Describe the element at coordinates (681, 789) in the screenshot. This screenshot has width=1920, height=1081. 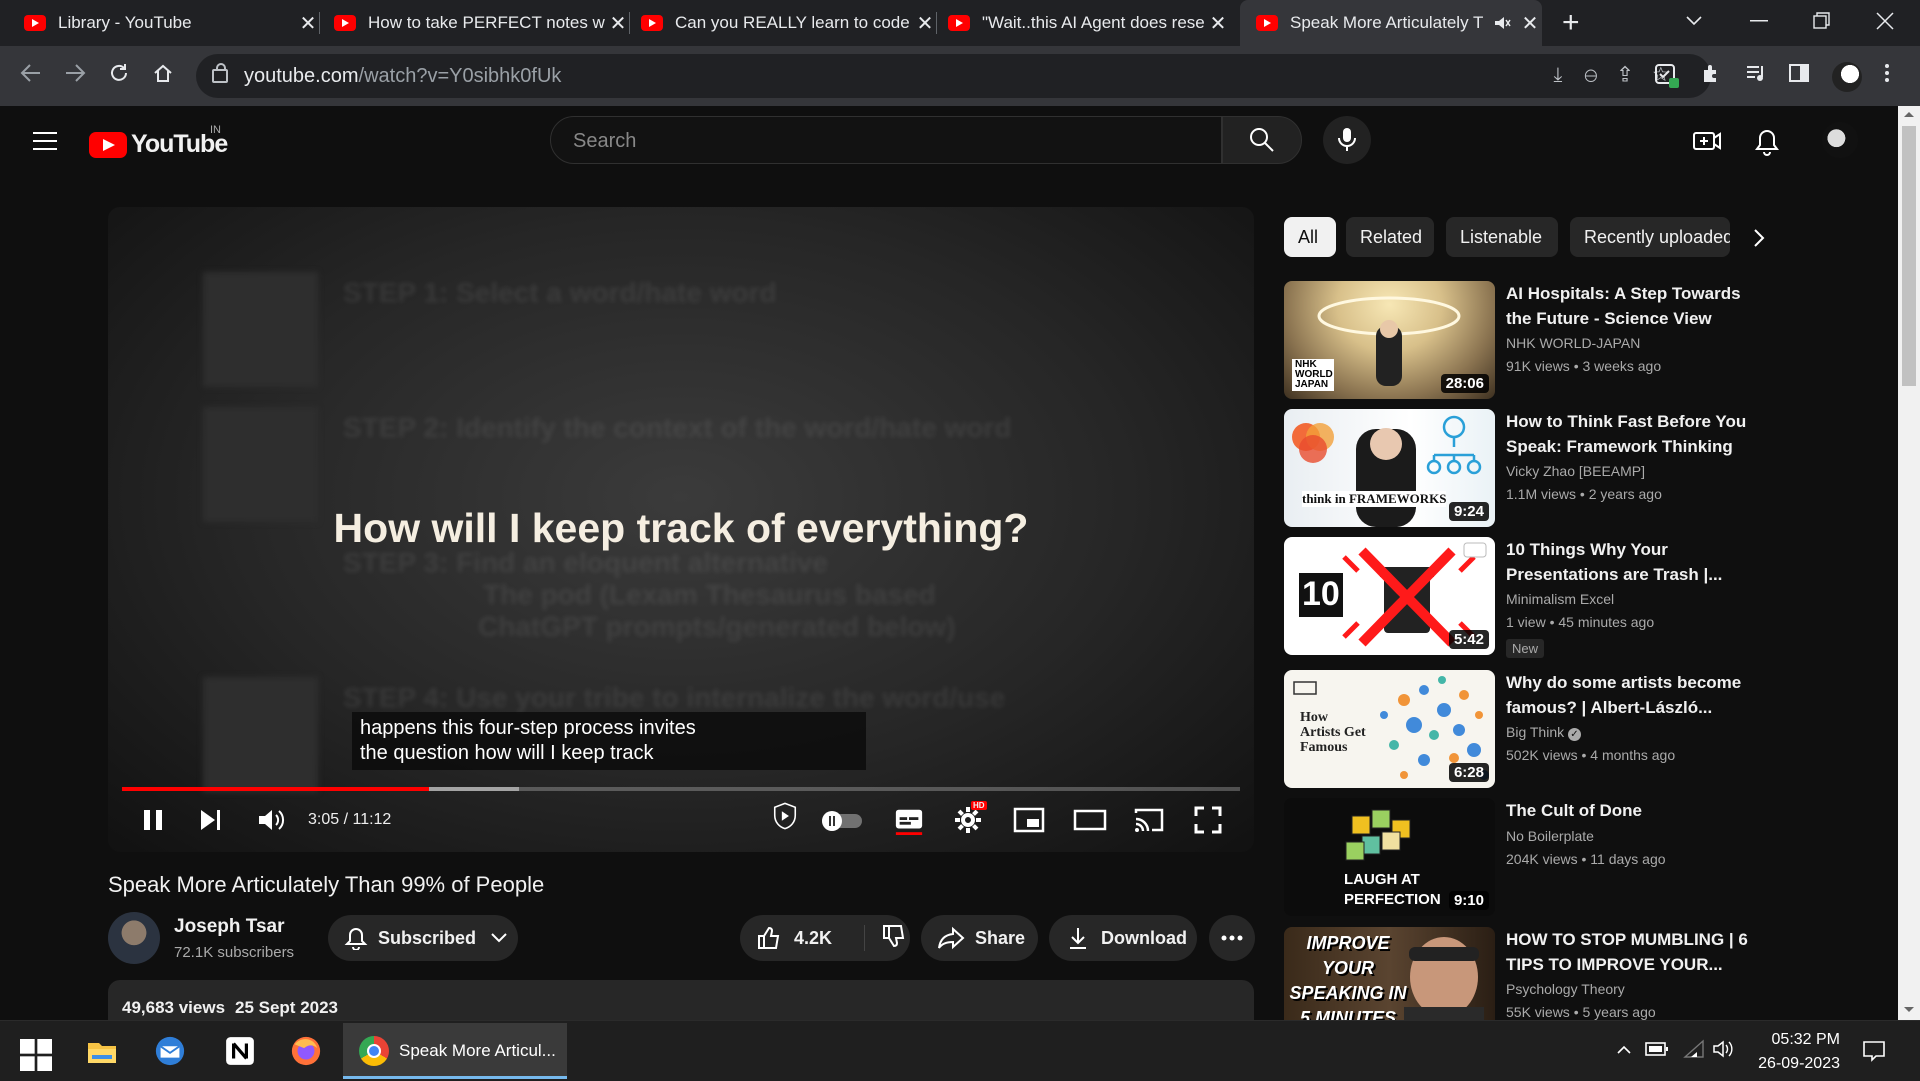
I see `progress-bar` at that location.